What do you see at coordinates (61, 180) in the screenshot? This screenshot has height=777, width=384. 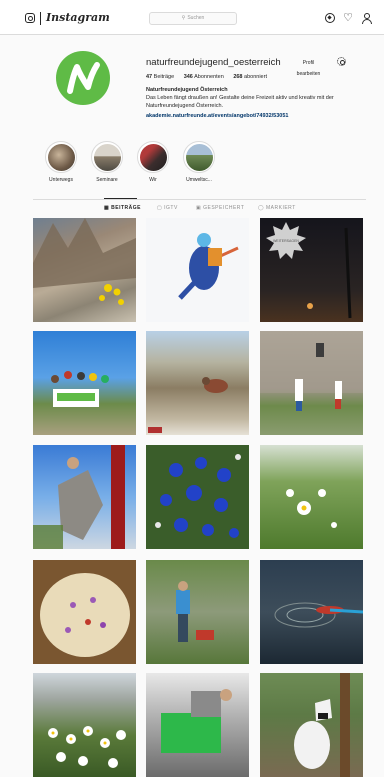 I see `highlight-label: Unterwegs` at bounding box center [61, 180].